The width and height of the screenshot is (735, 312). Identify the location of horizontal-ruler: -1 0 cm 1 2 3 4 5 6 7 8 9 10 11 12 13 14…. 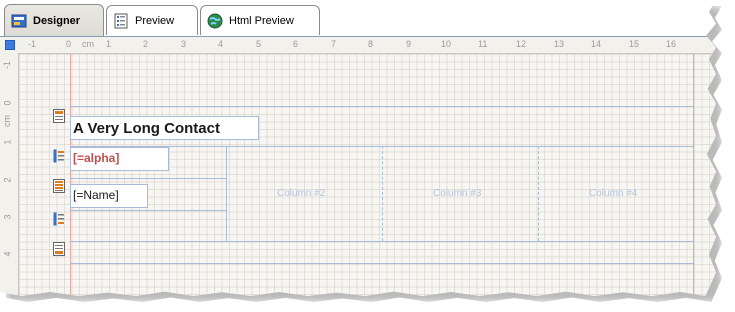
(358, 45).